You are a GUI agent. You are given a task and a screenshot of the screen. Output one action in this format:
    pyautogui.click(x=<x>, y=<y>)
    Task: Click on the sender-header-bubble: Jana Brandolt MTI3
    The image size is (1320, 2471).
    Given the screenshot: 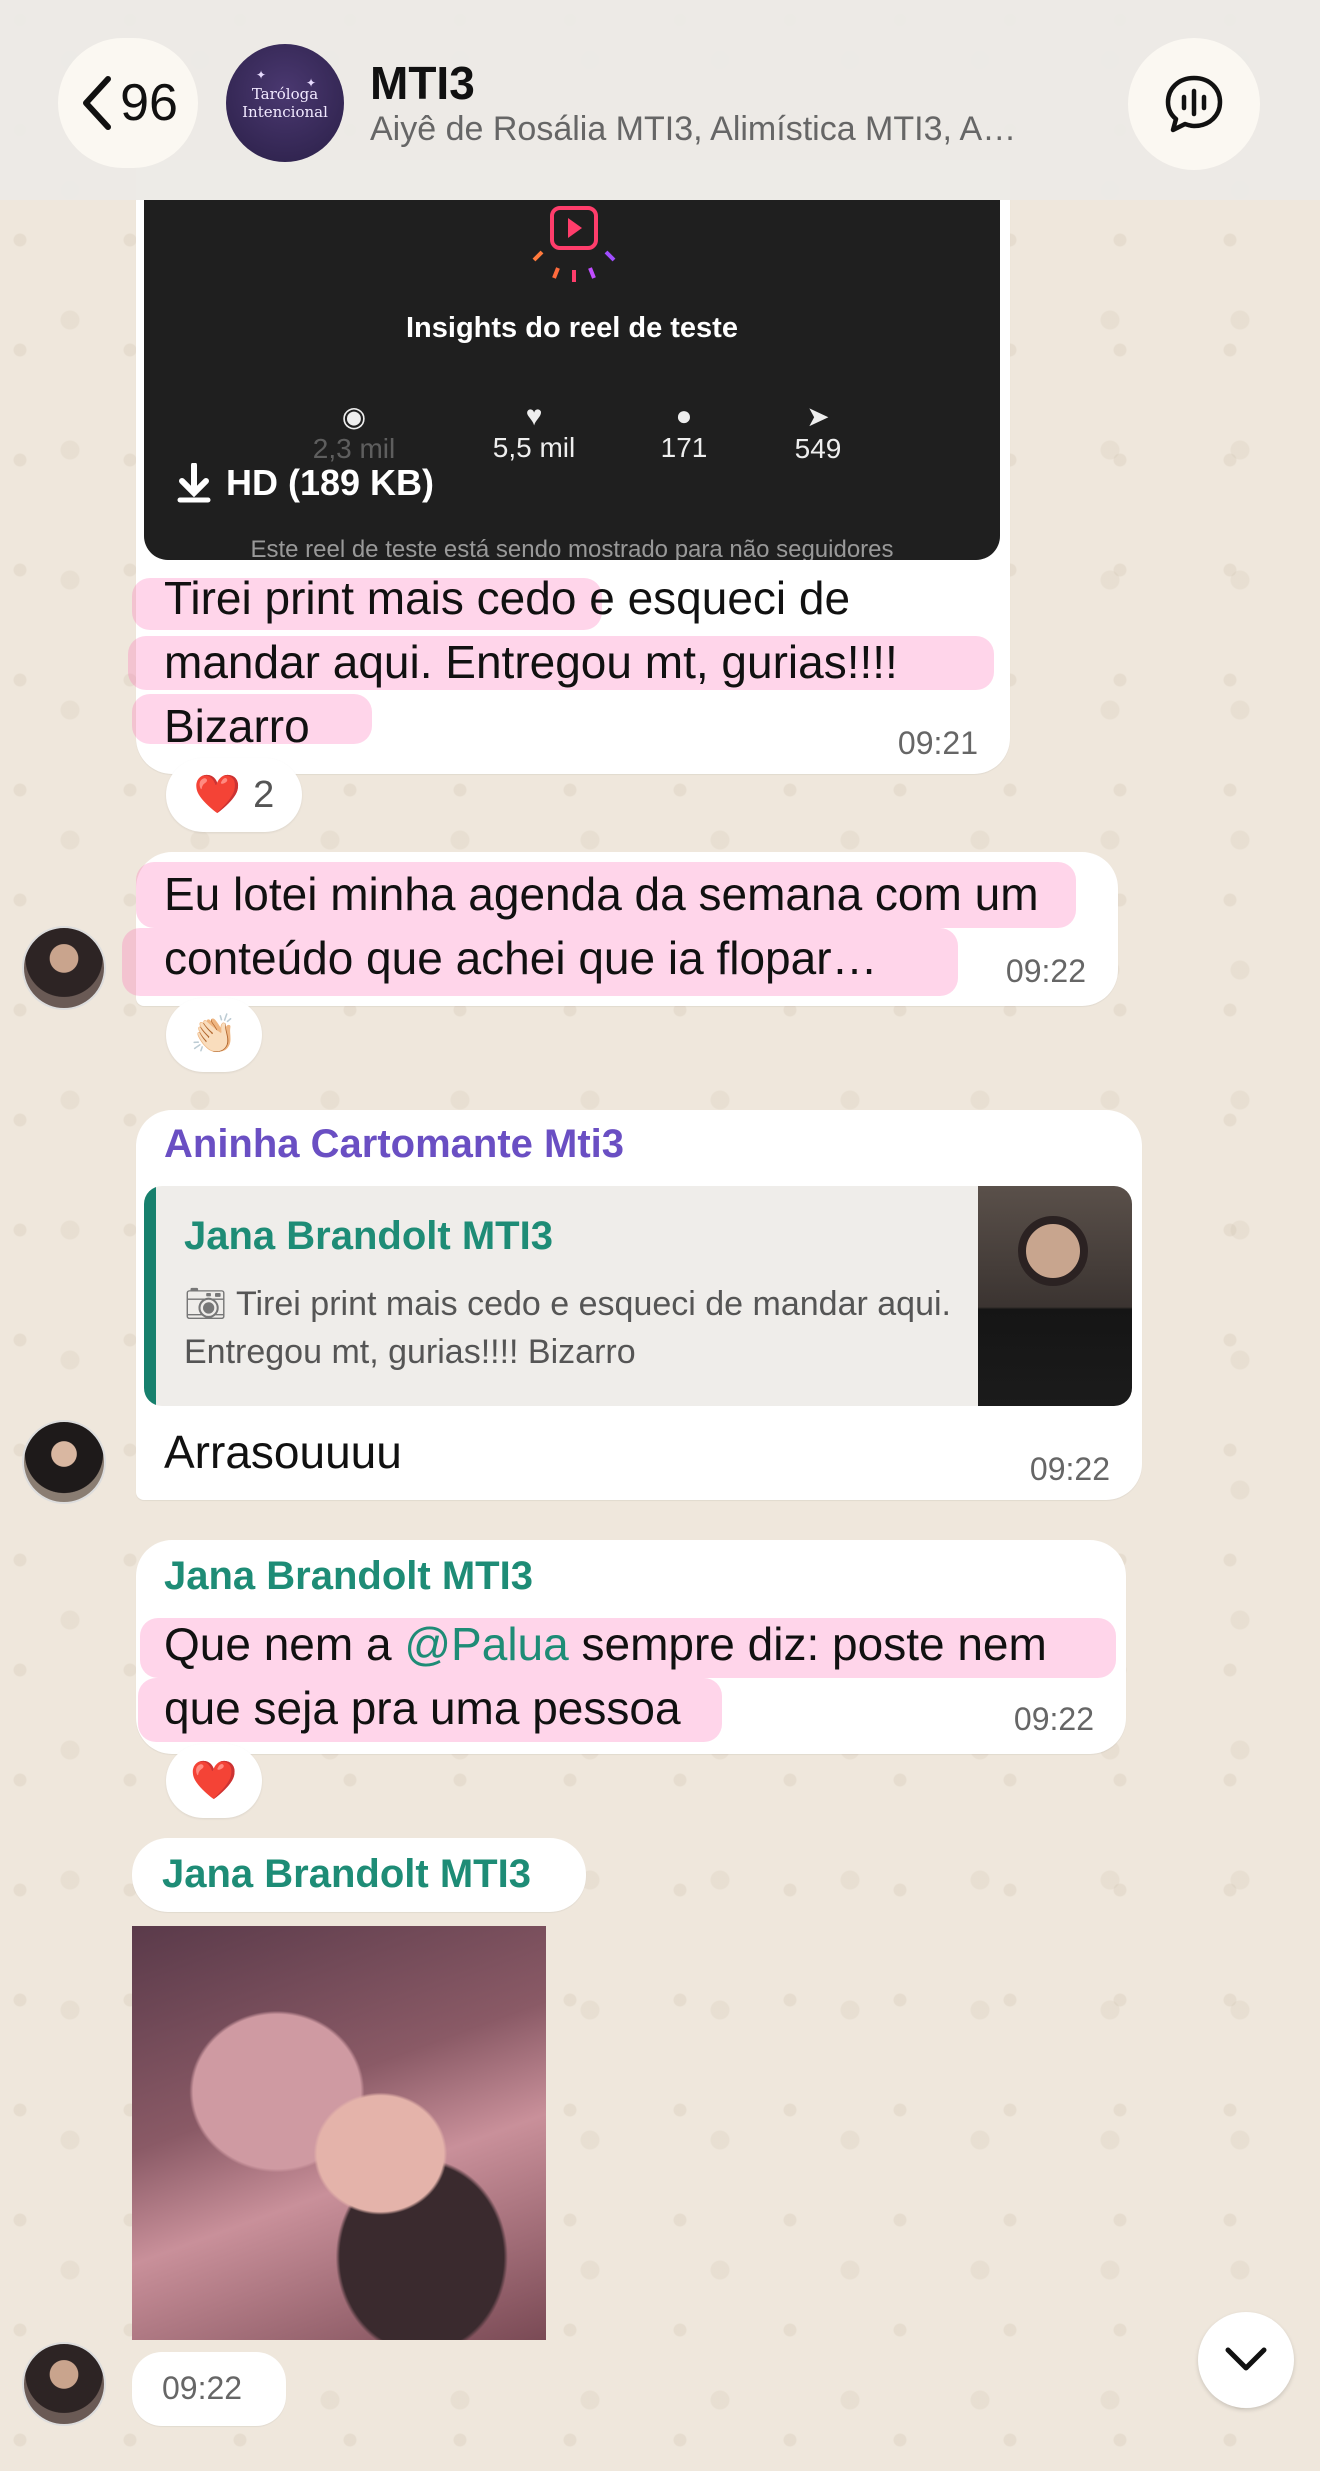 What is the action you would take?
    pyautogui.click(x=359, y=1875)
    